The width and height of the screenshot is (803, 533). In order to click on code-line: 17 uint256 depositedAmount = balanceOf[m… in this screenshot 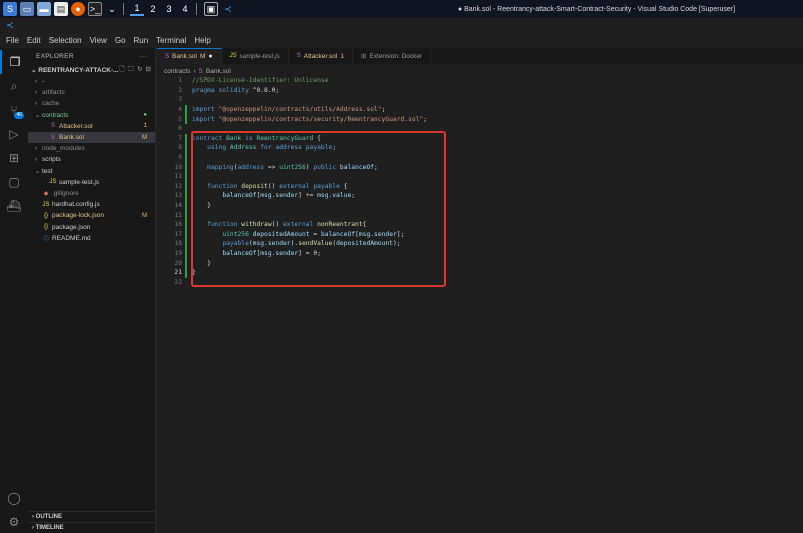, I will do `click(280, 235)`.